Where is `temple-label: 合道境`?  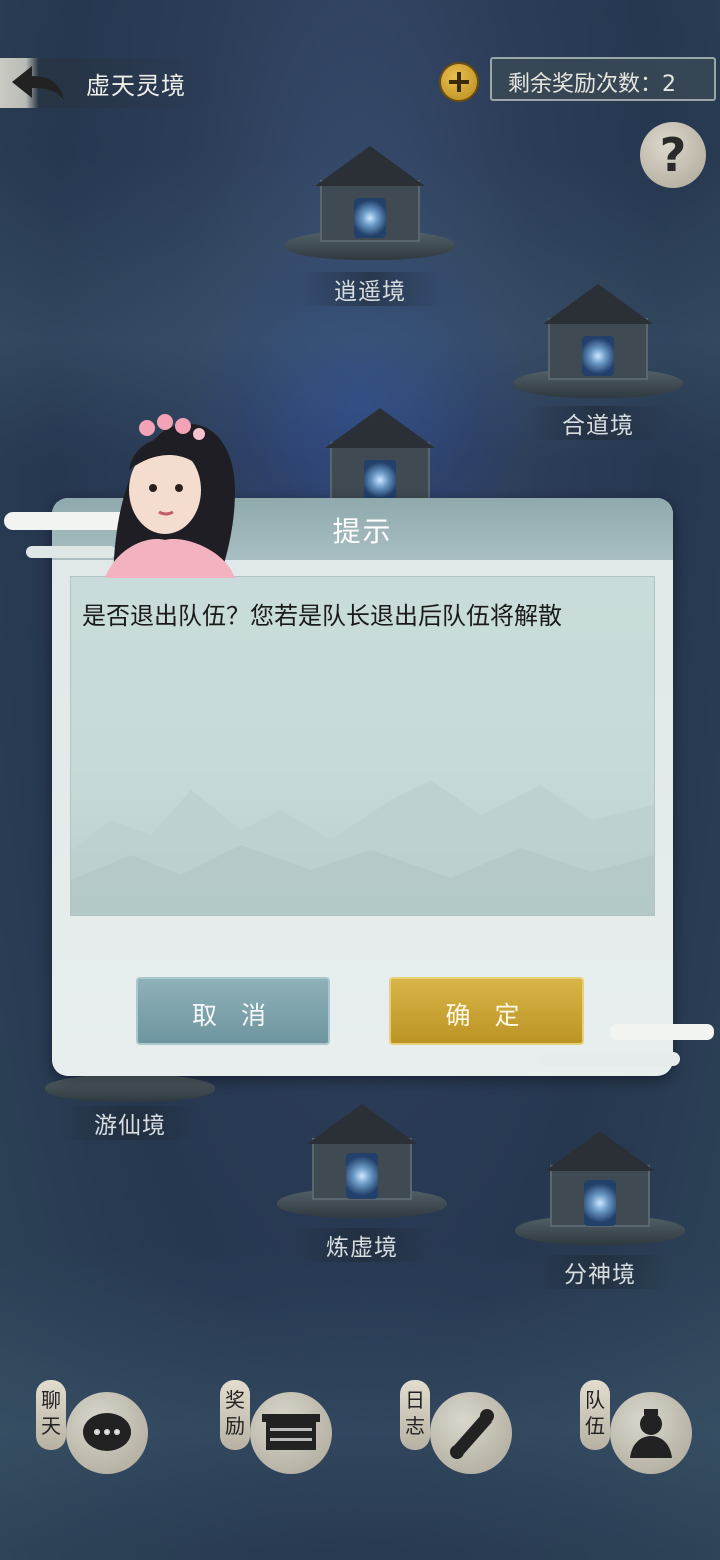 temple-label: 合道境 is located at coordinates (598, 423).